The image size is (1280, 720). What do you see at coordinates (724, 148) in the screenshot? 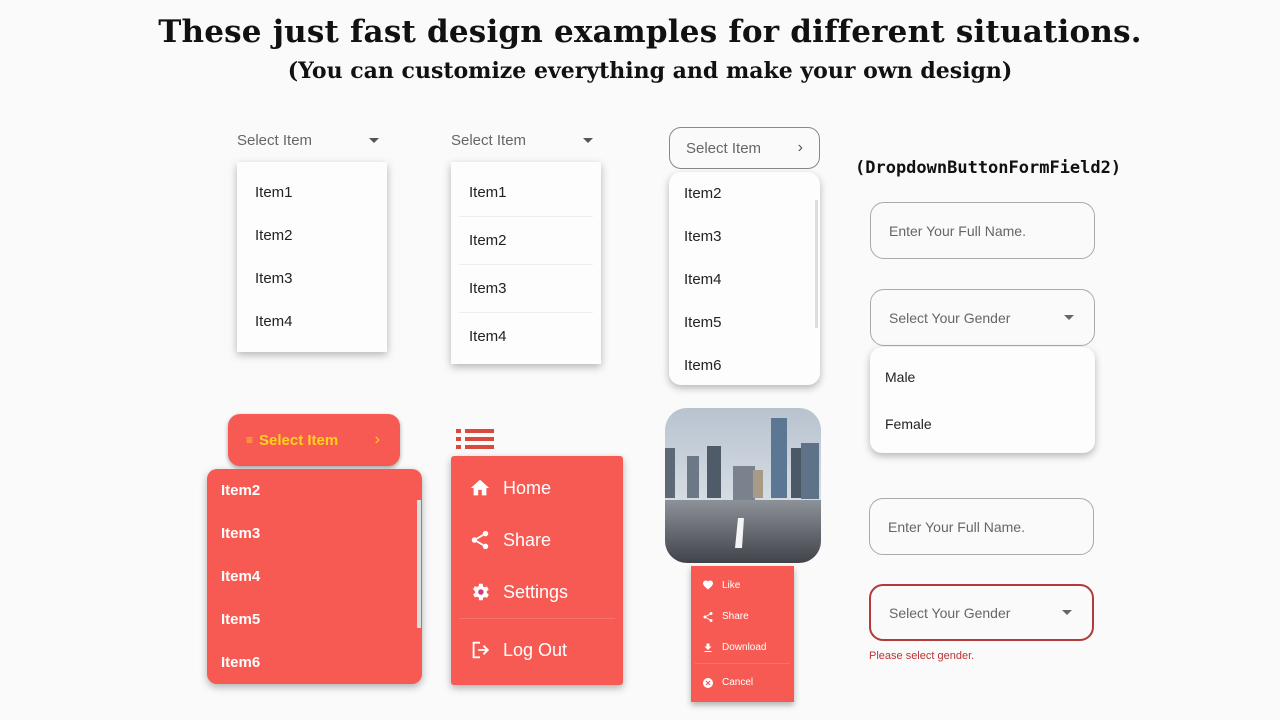
I see `dropdown3-hint: Select Item` at bounding box center [724, 148].